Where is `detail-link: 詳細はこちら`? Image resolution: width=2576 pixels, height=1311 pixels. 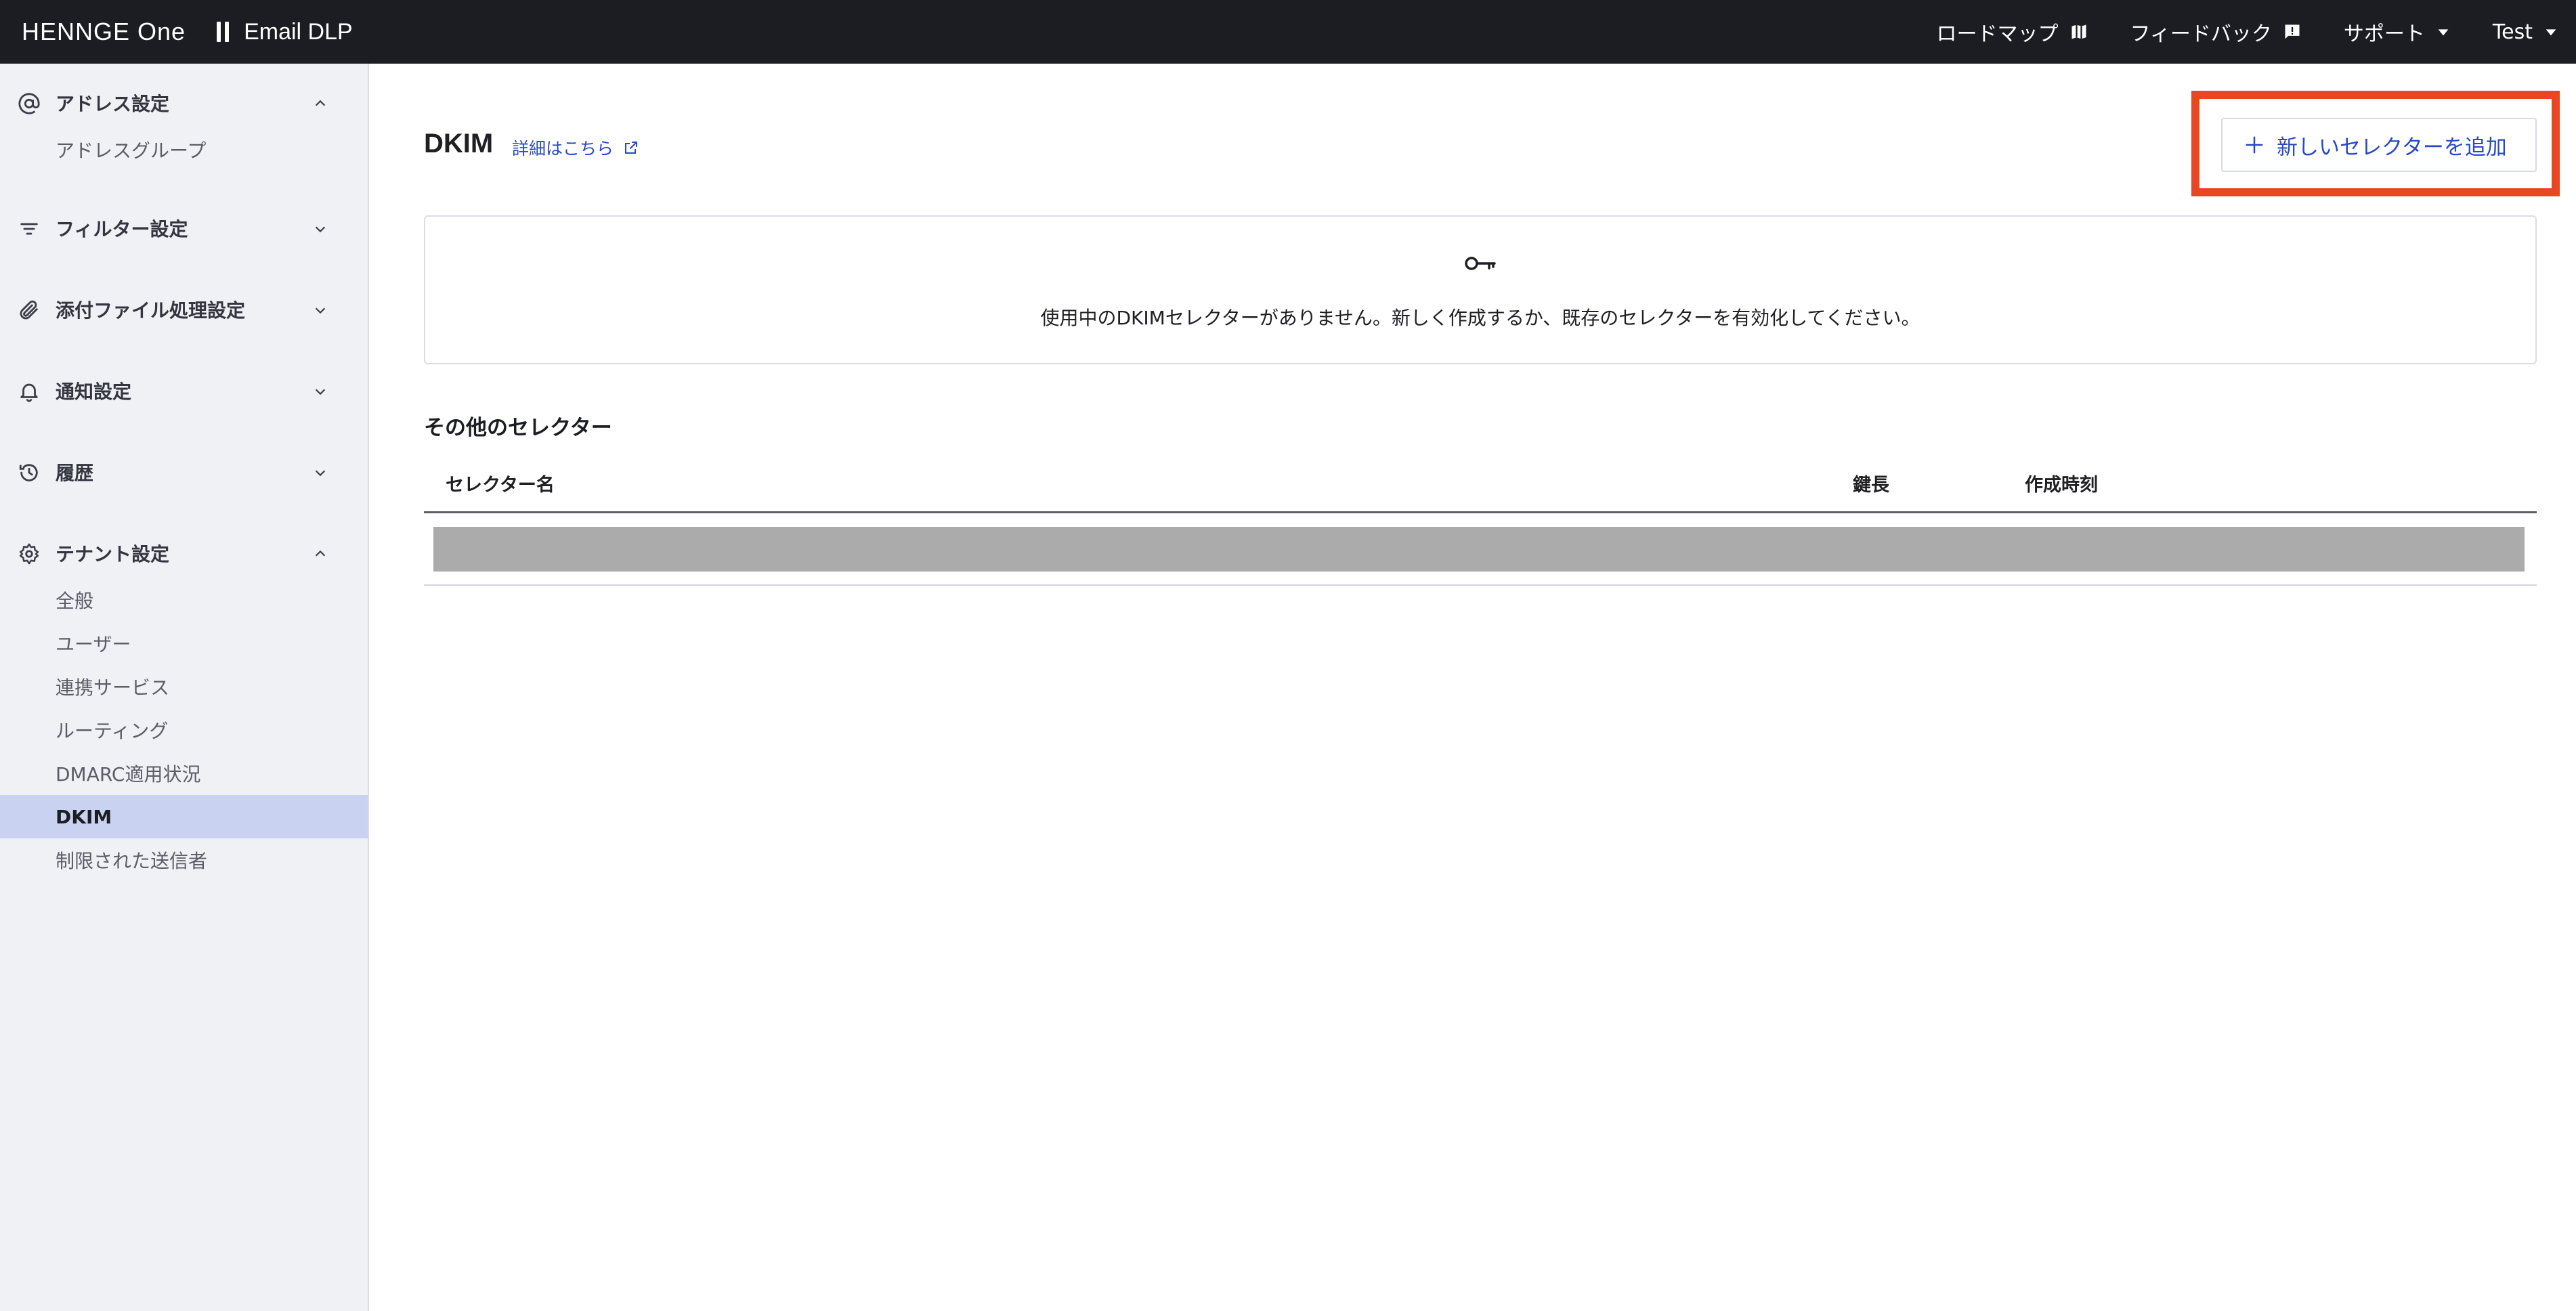 detail-link: 詳細はこちら is located at coordinates (575, 147).